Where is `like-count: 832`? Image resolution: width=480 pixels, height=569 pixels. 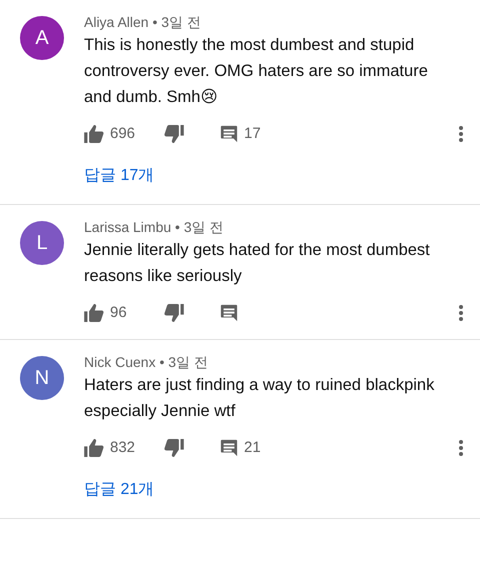 like-count: 832 is located at coordinates (123, 448).